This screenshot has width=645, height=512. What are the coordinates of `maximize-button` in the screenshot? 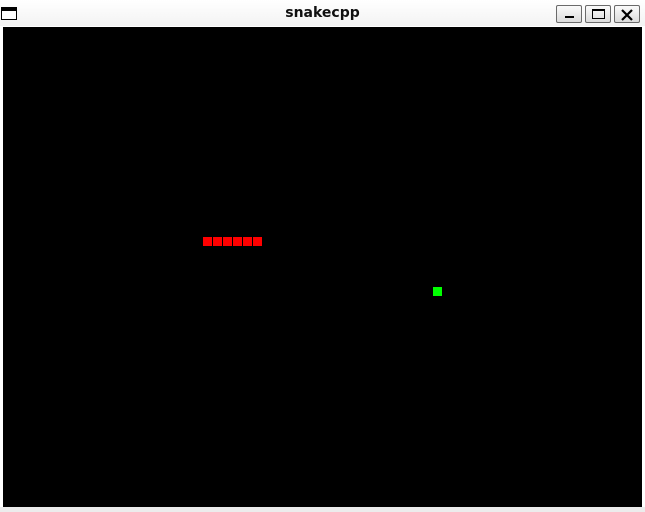 It's located at (598, 14).